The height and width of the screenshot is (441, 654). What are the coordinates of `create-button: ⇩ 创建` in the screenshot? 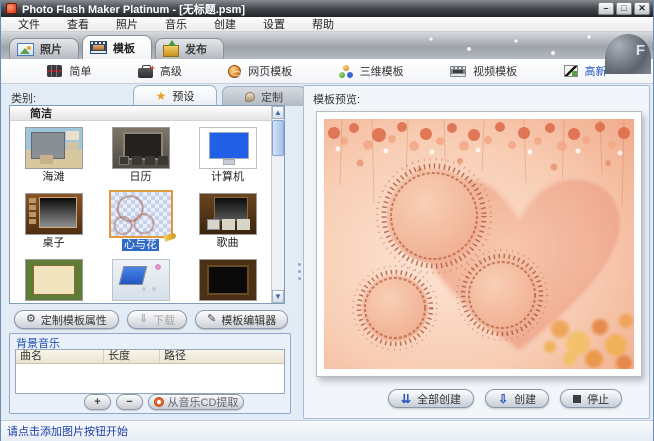 It's located at (517, 398).